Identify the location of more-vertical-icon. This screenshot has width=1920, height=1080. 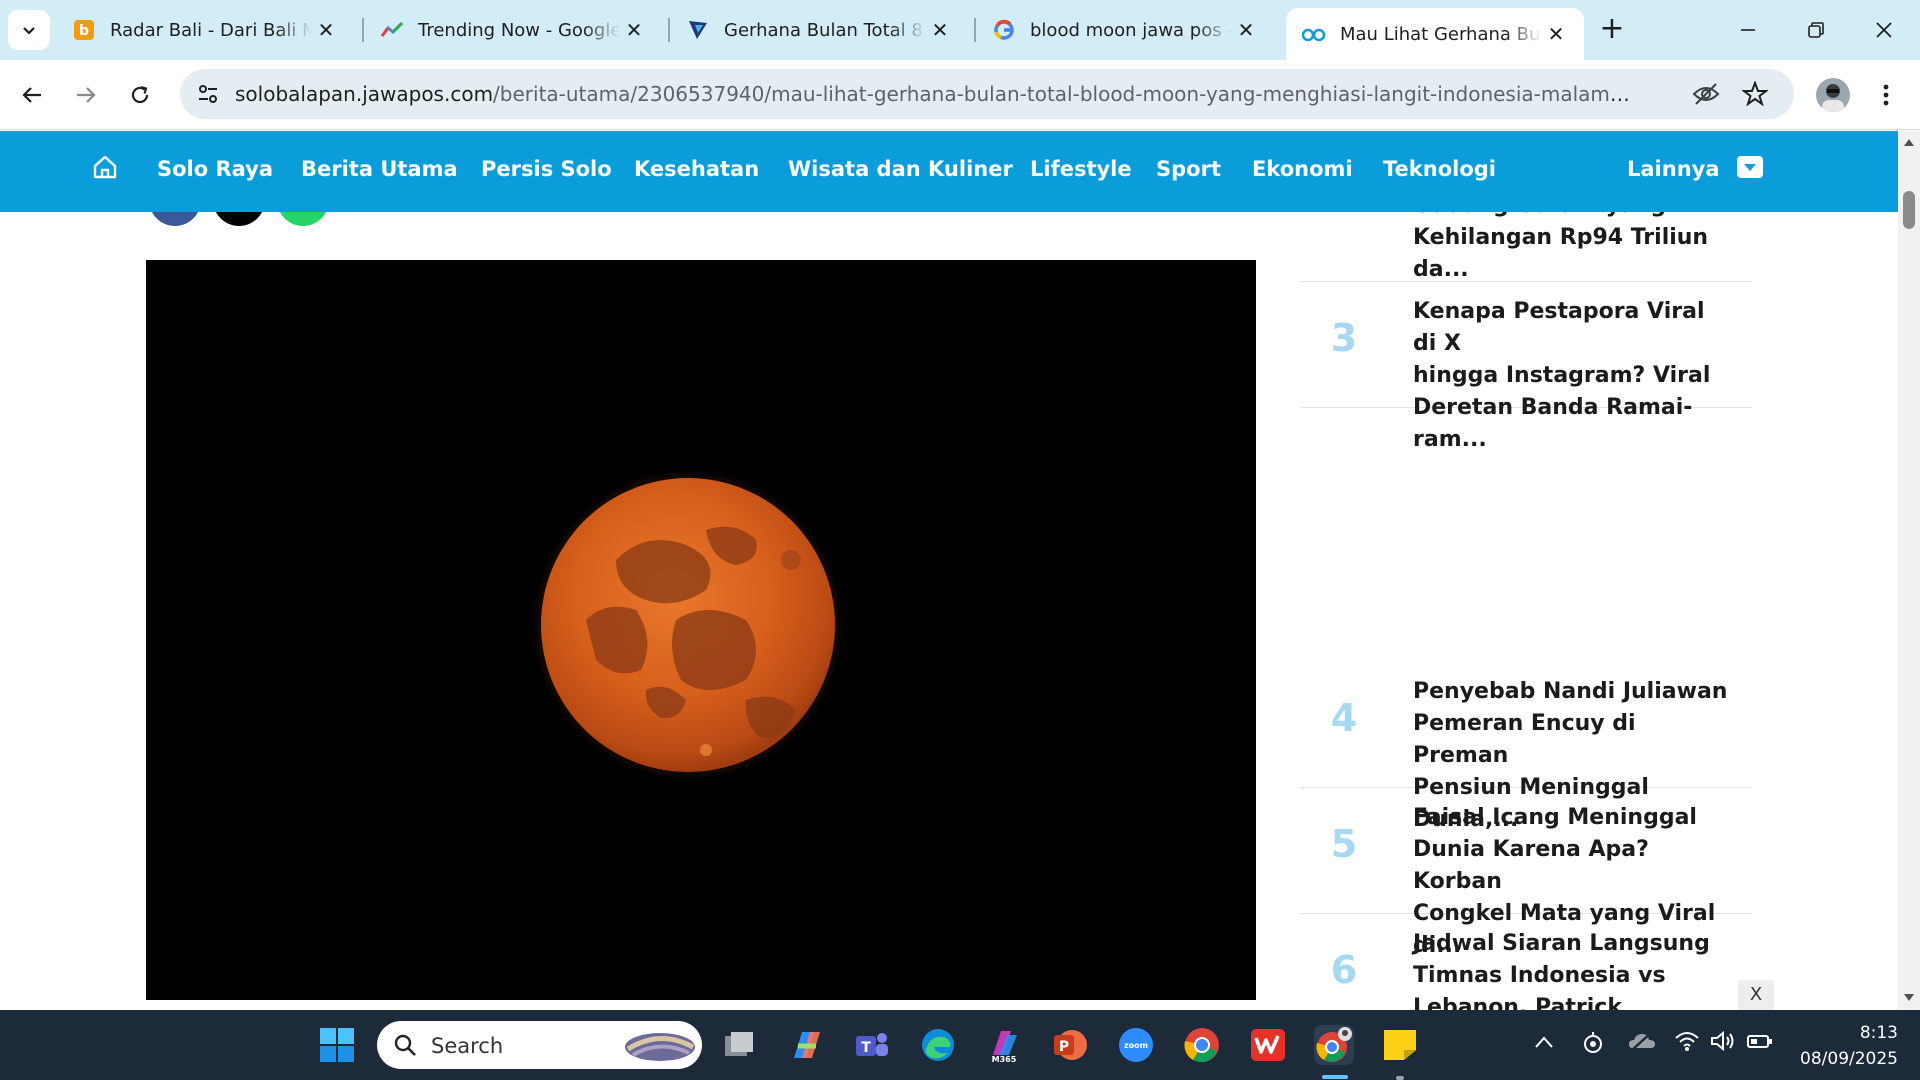
(1886, 95).